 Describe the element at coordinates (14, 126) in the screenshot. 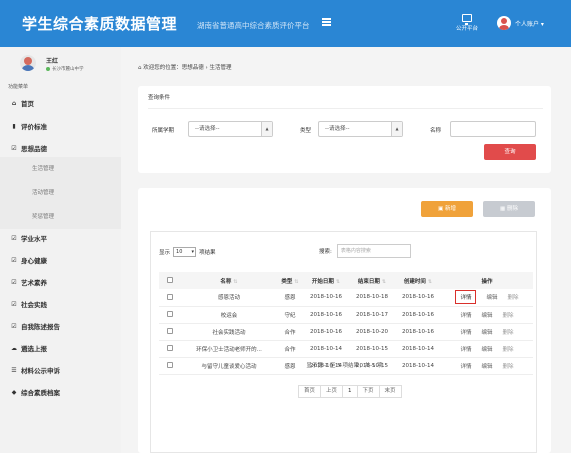

I see `book-icon: ▮` at that location.